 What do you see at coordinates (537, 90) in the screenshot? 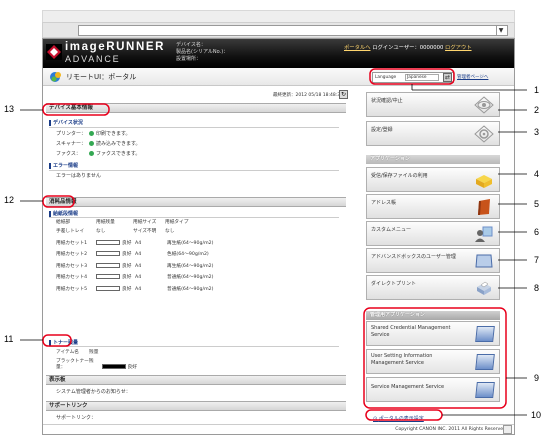
I see `callout-1: 1` at bounding box center [537, 90].